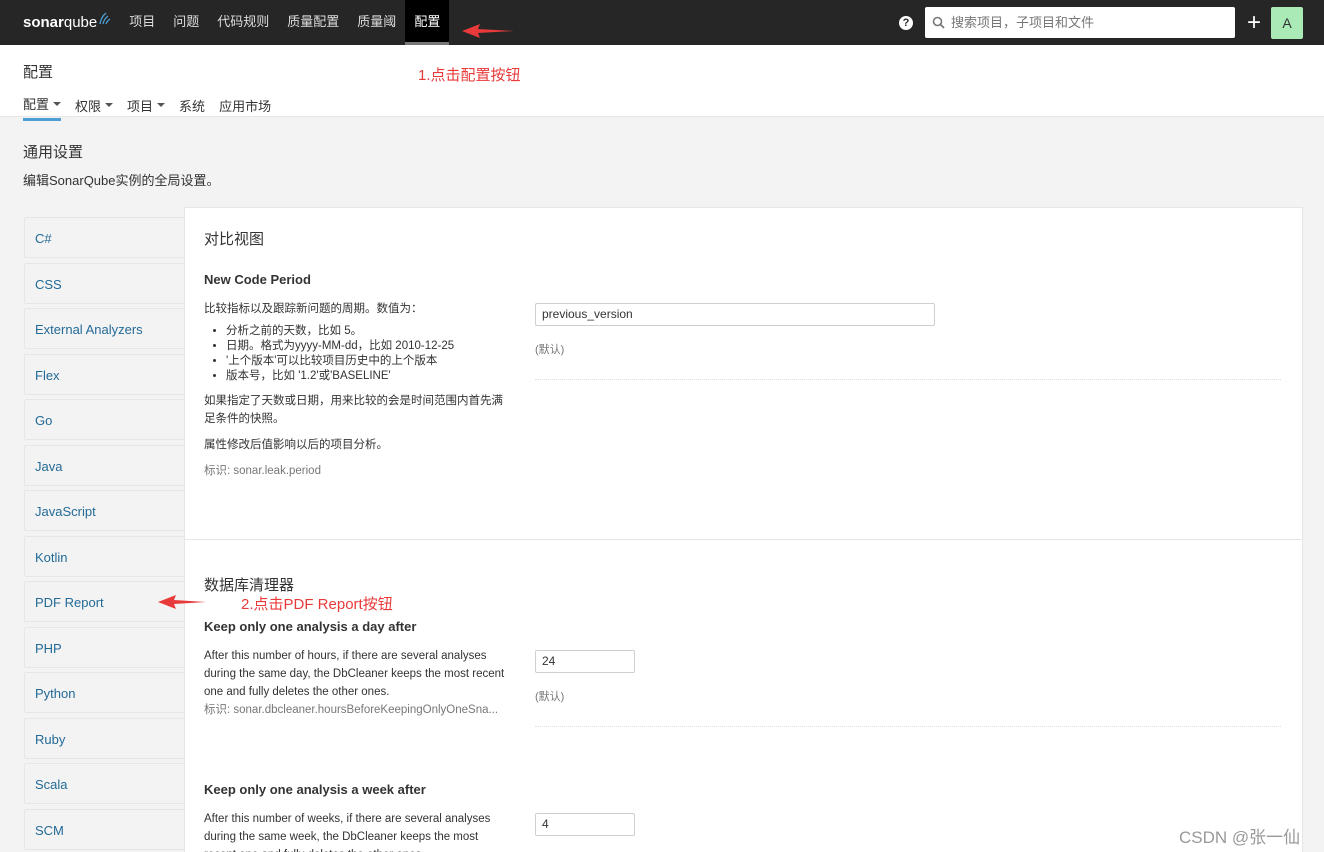 The width and height of the screenshot is (1324, 852). What do you see at coordinates (104, 647) in the screenshot?
I see `category-php: PHP` at bounding box center [104, 647].